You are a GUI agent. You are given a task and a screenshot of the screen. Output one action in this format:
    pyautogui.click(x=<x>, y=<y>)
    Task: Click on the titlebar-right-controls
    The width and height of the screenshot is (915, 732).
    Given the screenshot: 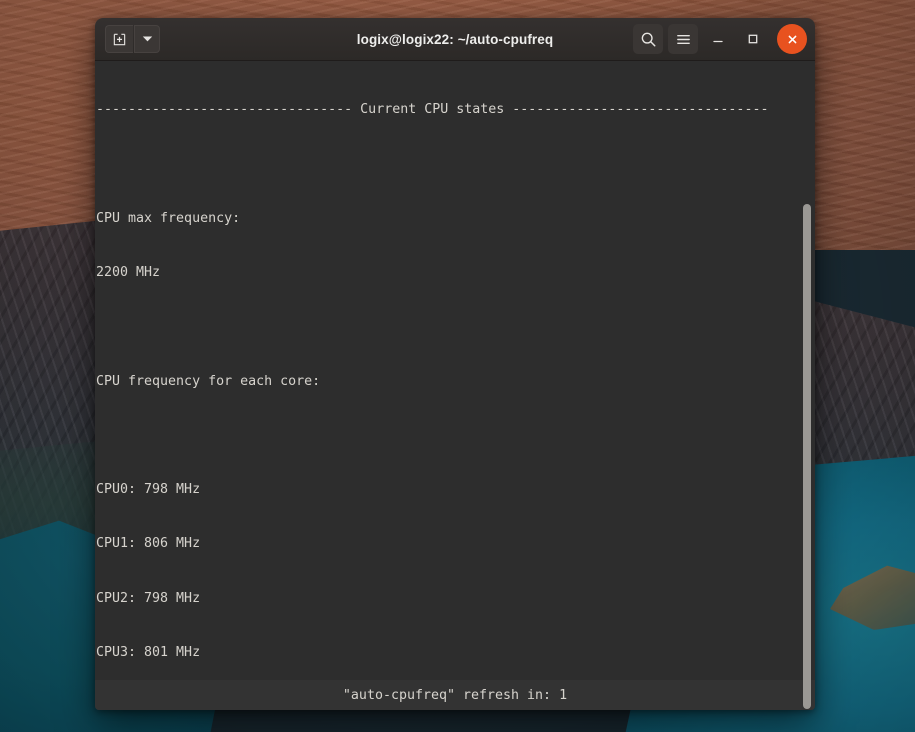 What is the action you would take?
    pyautogui.click(x=720, y=39)
    